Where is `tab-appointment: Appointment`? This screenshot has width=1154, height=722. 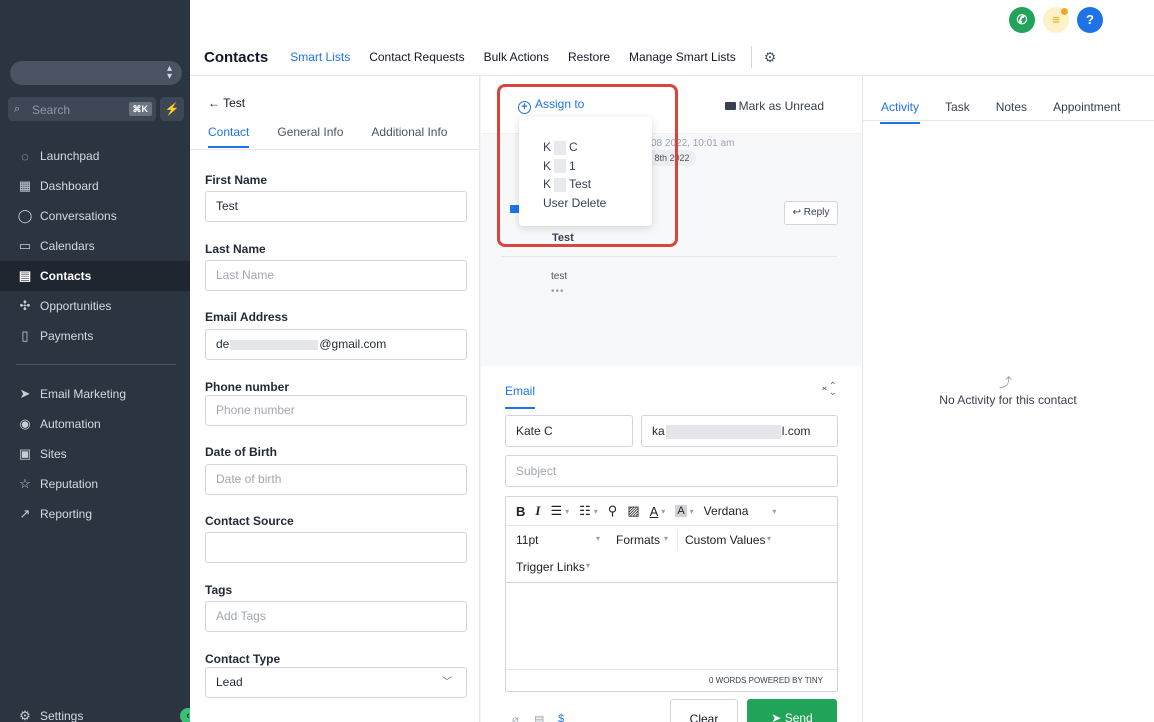 tab-appointment: Appointment is located at coordinates (1086, 107).